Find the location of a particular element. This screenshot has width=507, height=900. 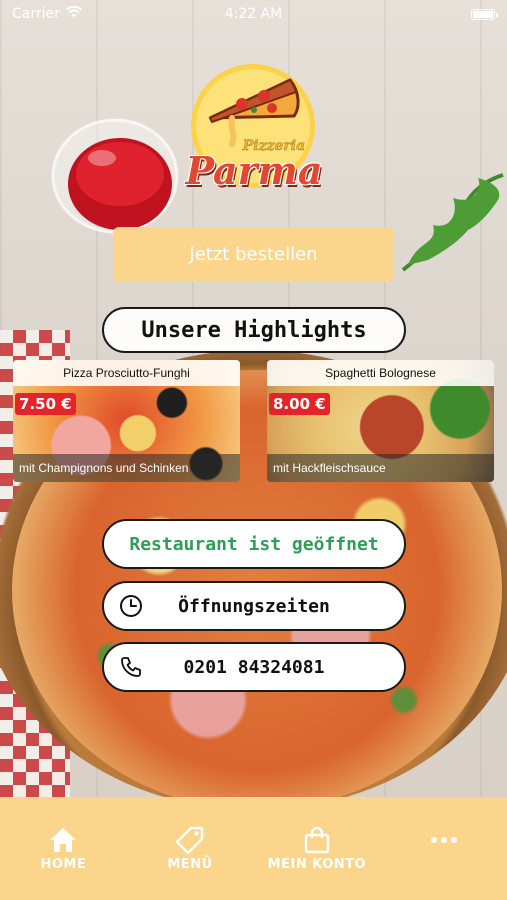

clock-icon is located at coordinates (131, 606).